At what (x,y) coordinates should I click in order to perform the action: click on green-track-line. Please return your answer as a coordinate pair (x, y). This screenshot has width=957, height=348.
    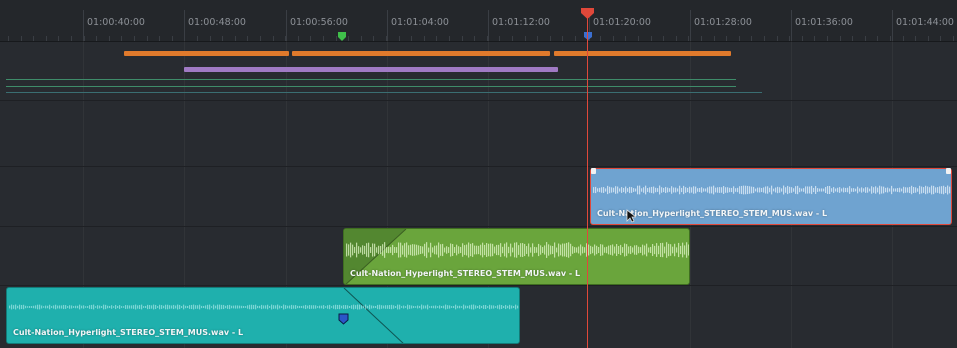
    Looking at the image, I should click on (371, 79).